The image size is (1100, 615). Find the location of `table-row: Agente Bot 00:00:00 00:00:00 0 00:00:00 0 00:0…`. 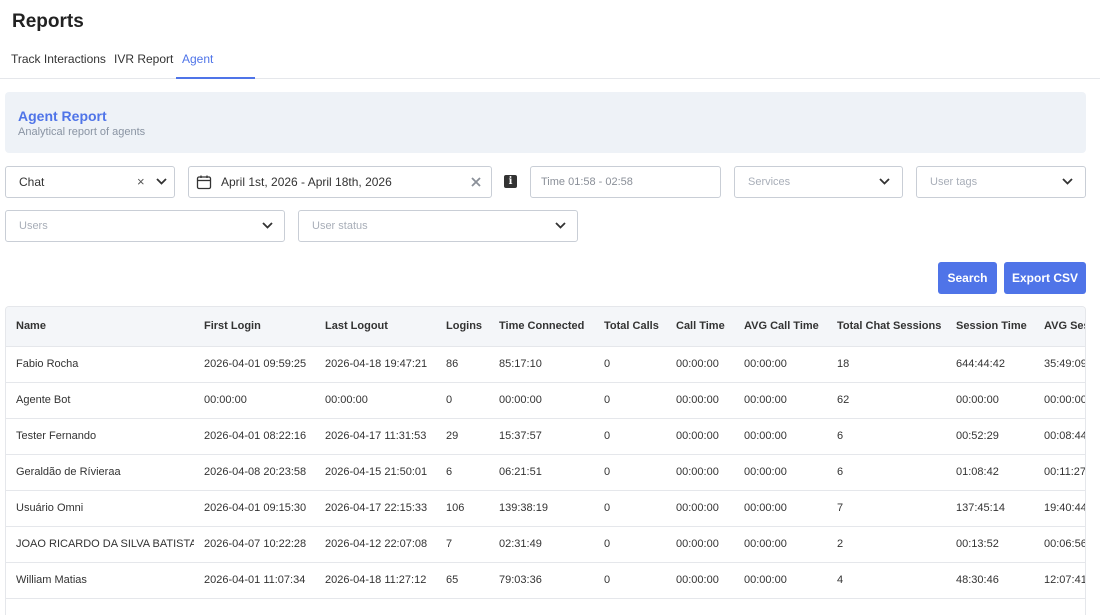

table-row: Agente Bot 00:00:00 00:00:00 0 00:00:00 0 00:0… is located at coordinates (546, 400).